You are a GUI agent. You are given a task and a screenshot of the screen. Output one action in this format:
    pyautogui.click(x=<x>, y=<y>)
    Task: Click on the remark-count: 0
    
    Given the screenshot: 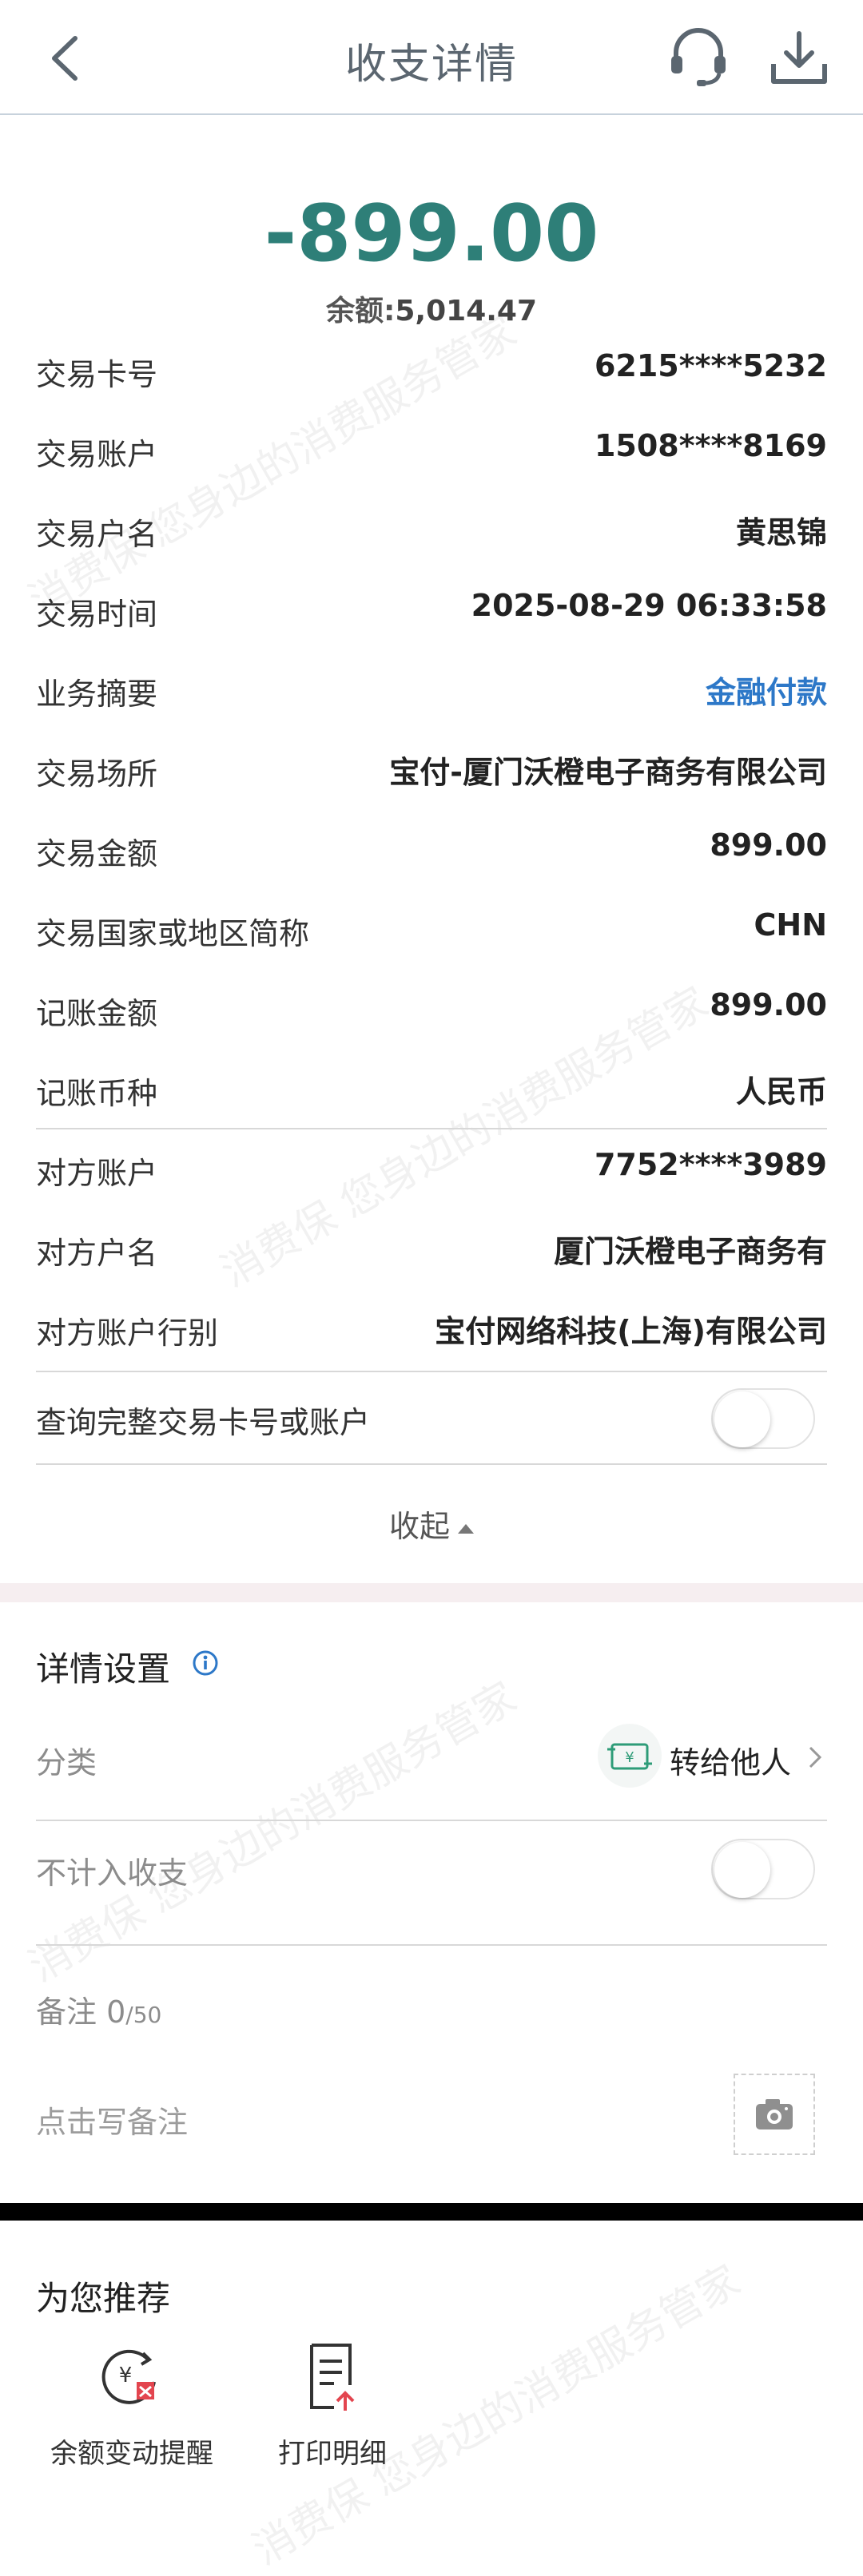 What is the action you would take?
    pyautogui.click(x=116, y=2012)
    